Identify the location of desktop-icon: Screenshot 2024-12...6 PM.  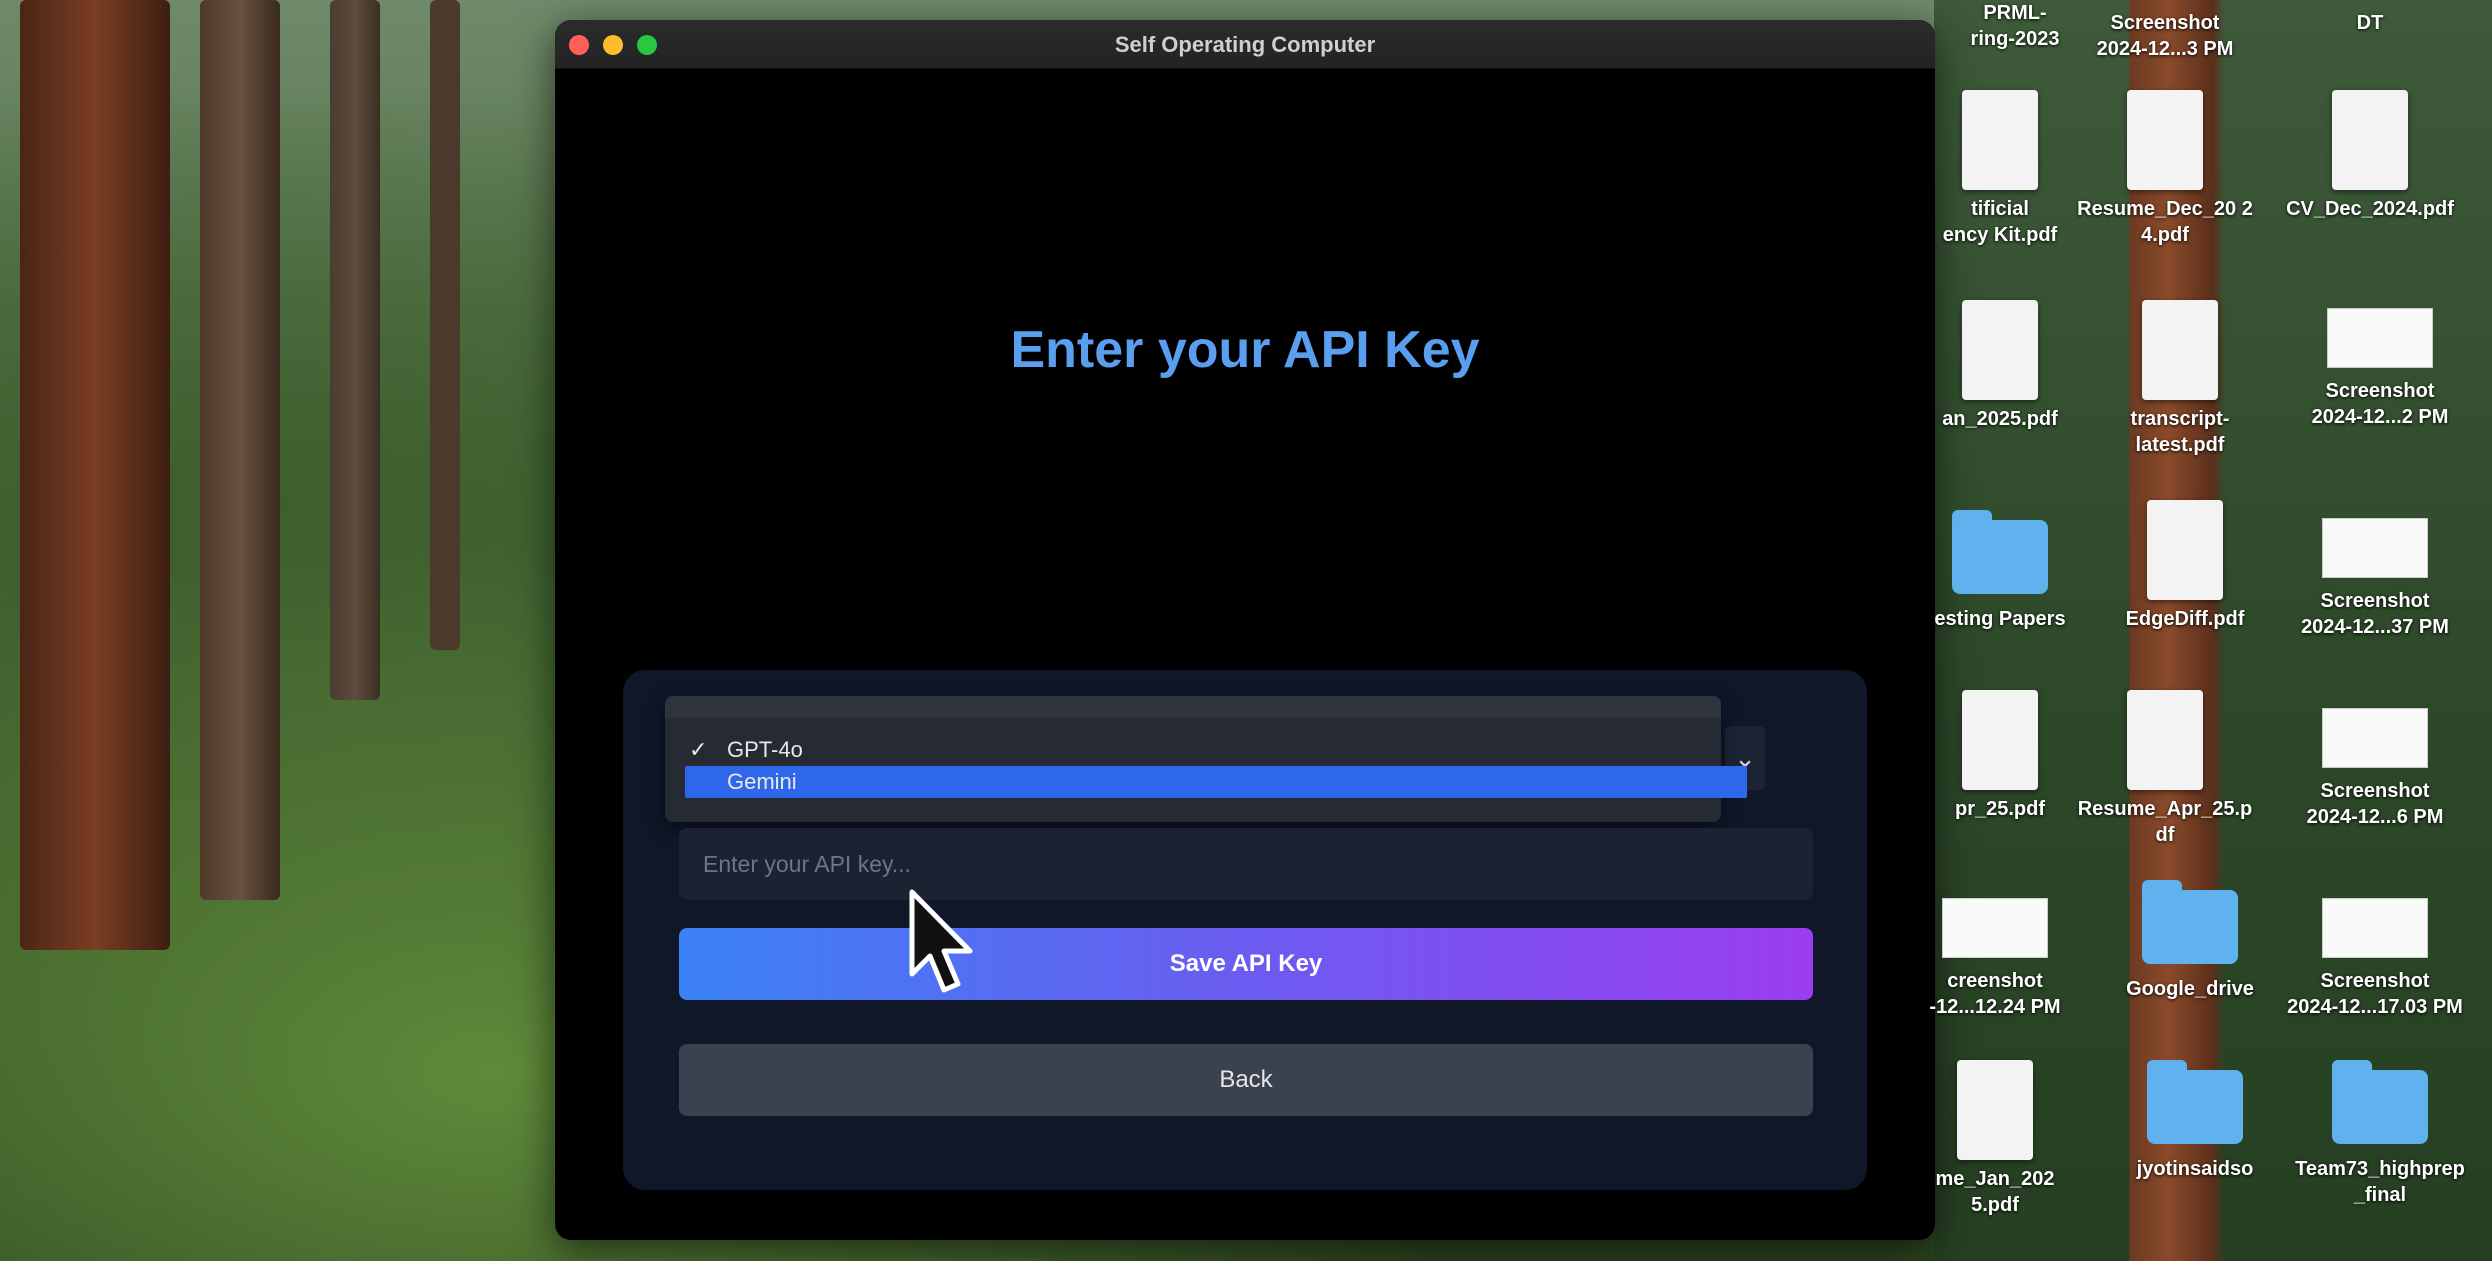
(2375, 760).